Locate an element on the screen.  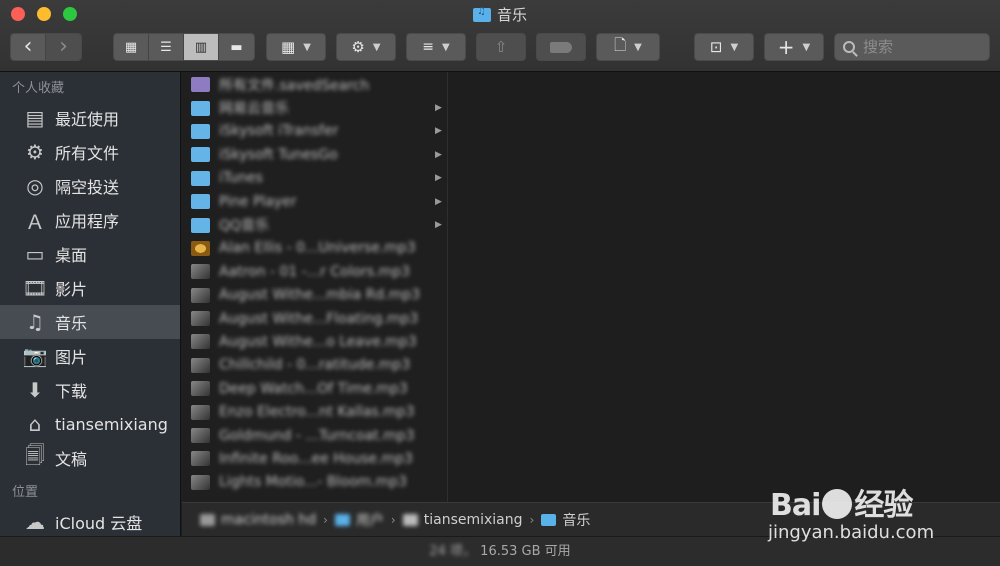
sidebar-item: ♫ 音乐 is located at coordinates (90, 322).